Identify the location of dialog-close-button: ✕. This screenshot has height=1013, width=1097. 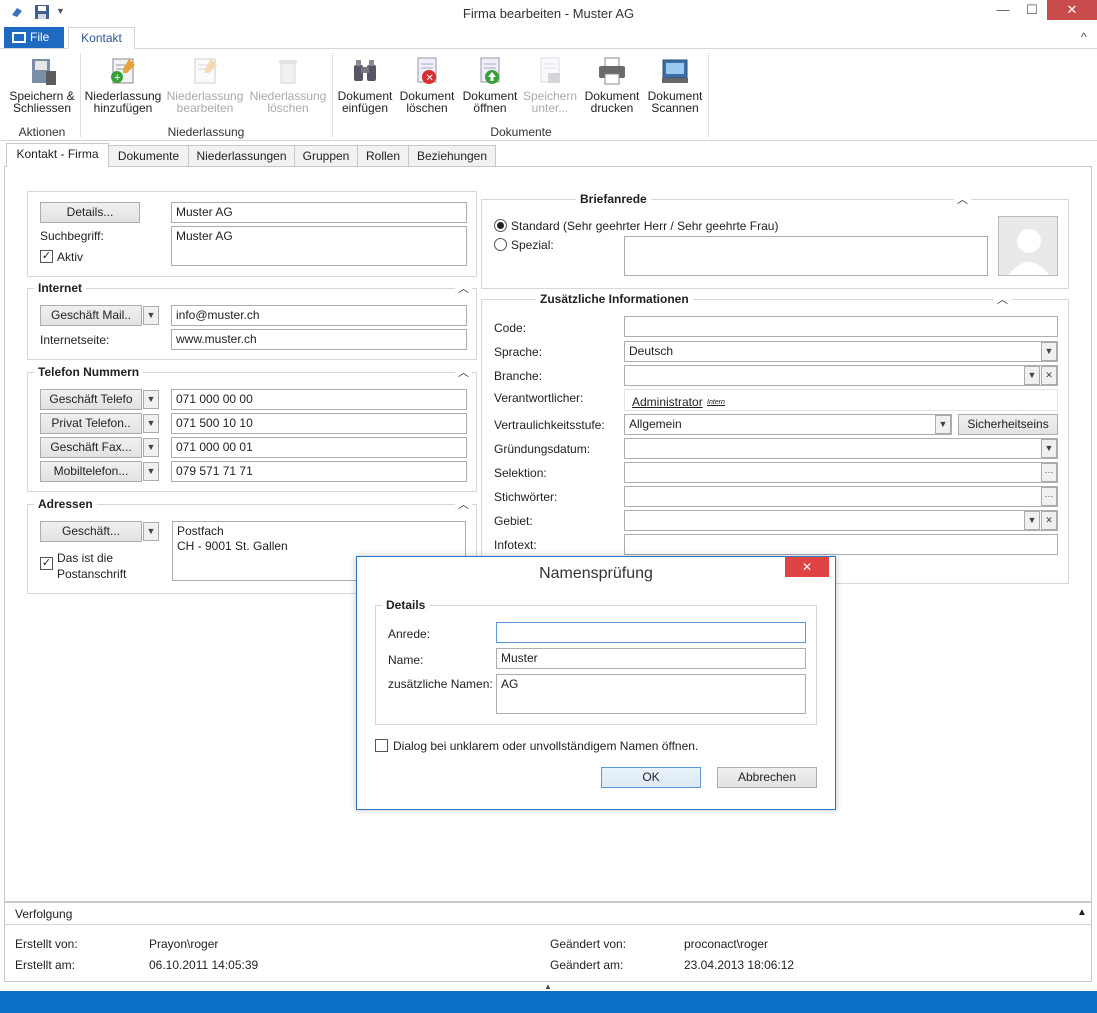
(807, 567).